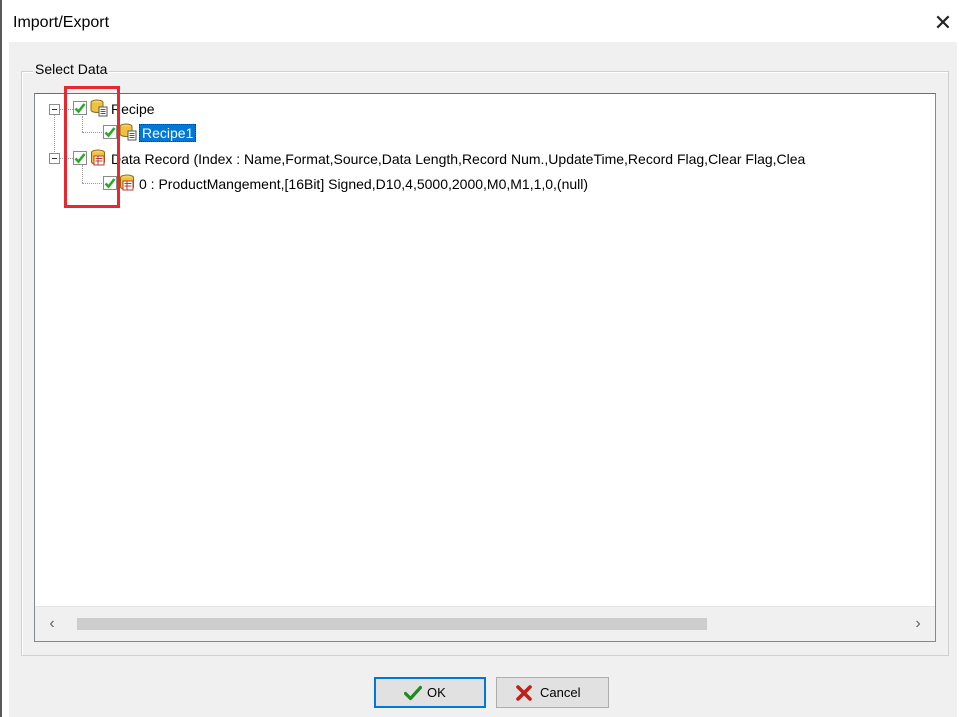 This screenshot has width=959, height=717. I want to click on data-record-collapse-toggle, so click(54, 158).